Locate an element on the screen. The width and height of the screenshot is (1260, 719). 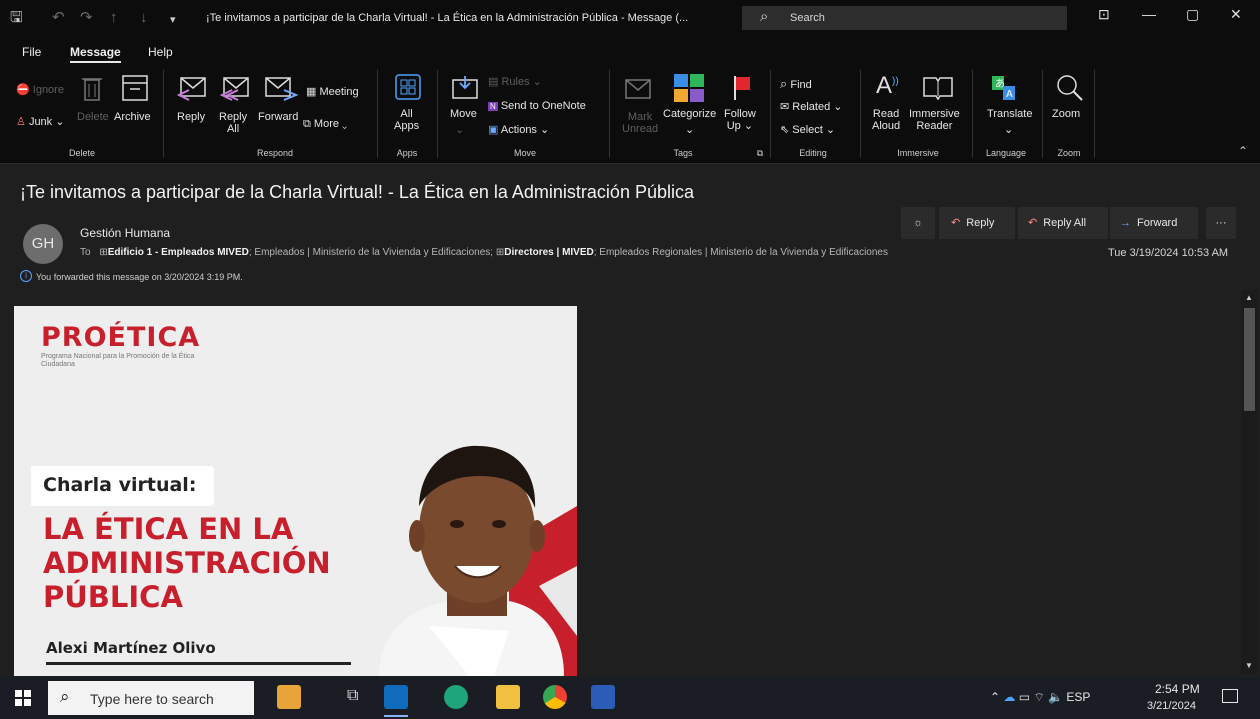
word-app-icon is located at coordinates (603, 697).